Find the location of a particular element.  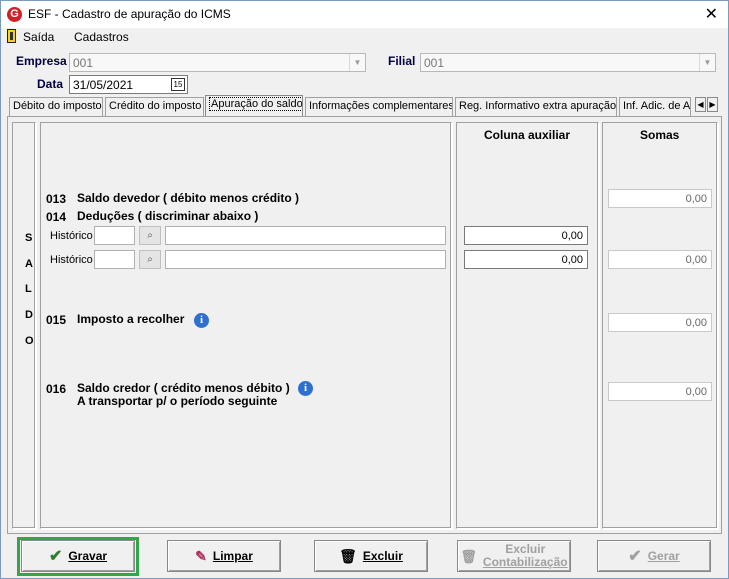

row-016-code: 016 is located at coordinates (56, 389).